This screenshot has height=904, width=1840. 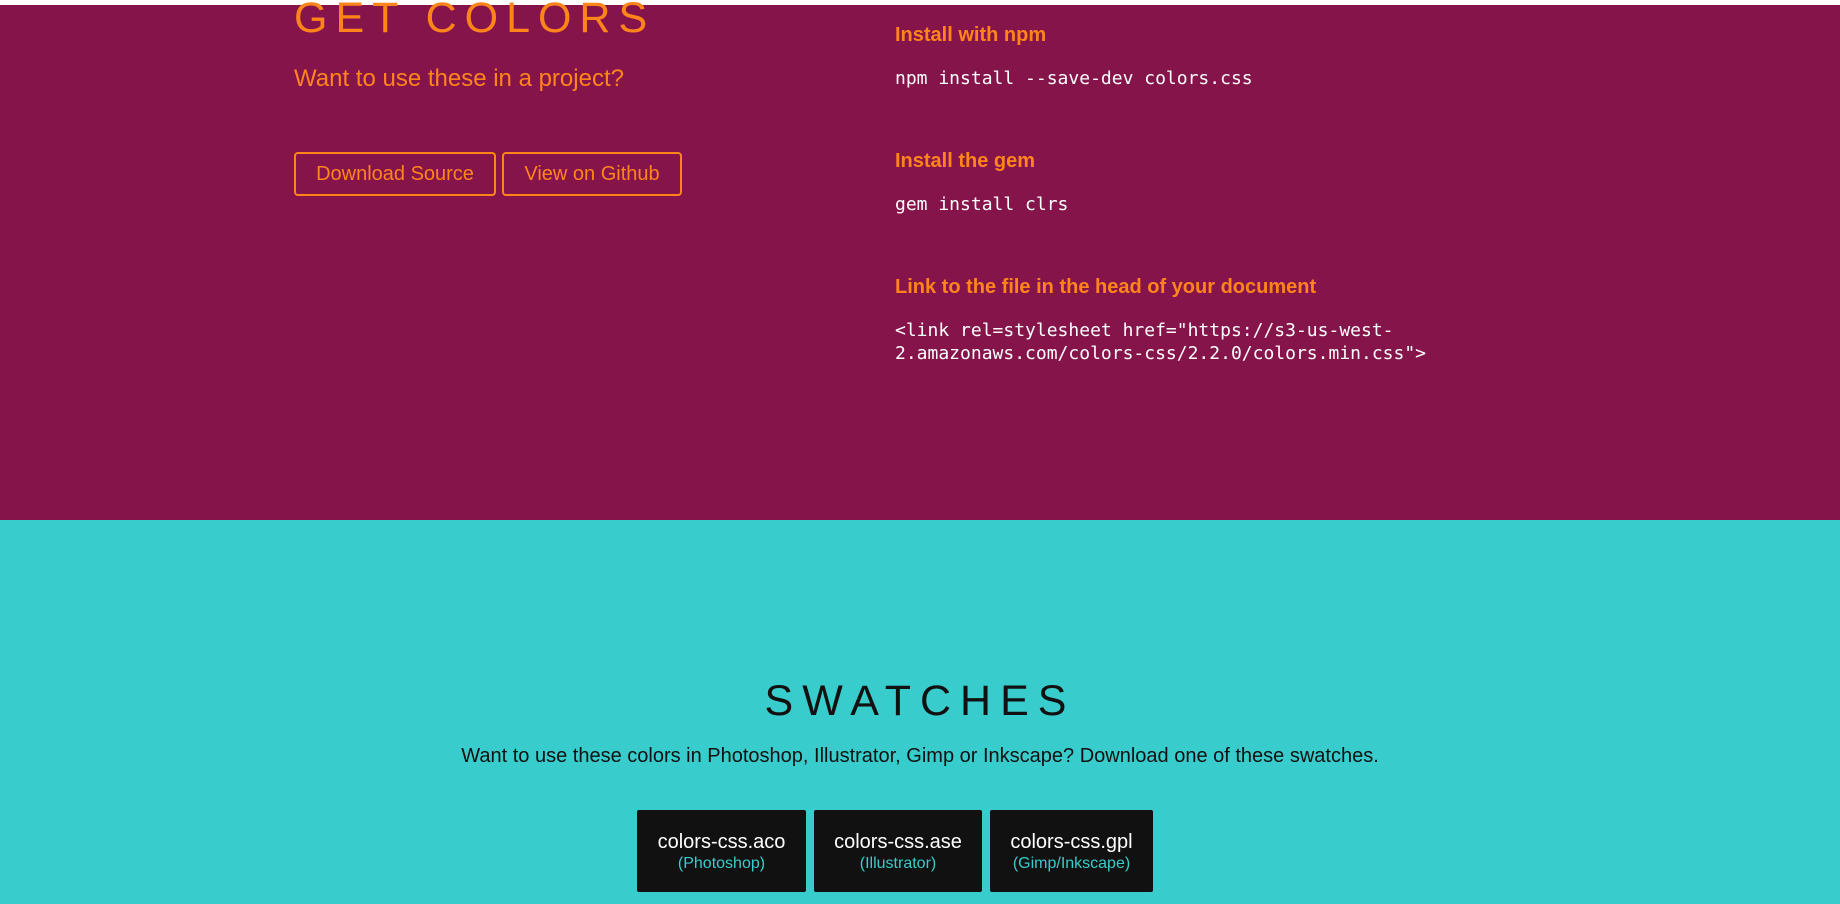 What do you see at coordinates (592, 174) in the screenshot?
I see `view-on-github-button: View on Github` at bounding box center [592, 174].